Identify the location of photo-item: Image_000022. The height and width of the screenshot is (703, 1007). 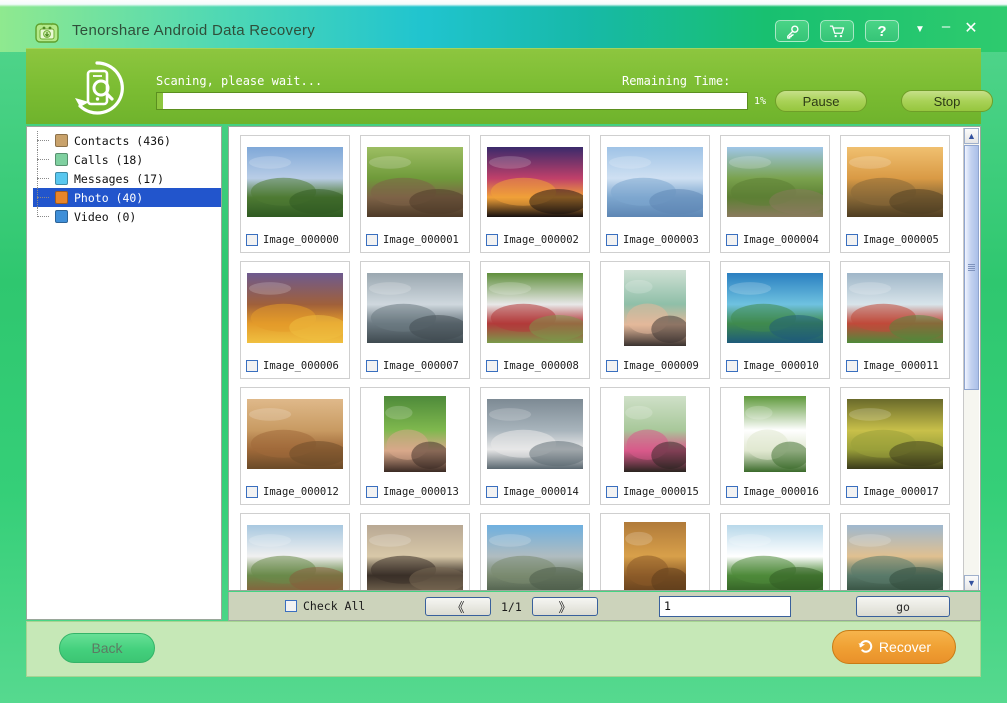
(775, 551).